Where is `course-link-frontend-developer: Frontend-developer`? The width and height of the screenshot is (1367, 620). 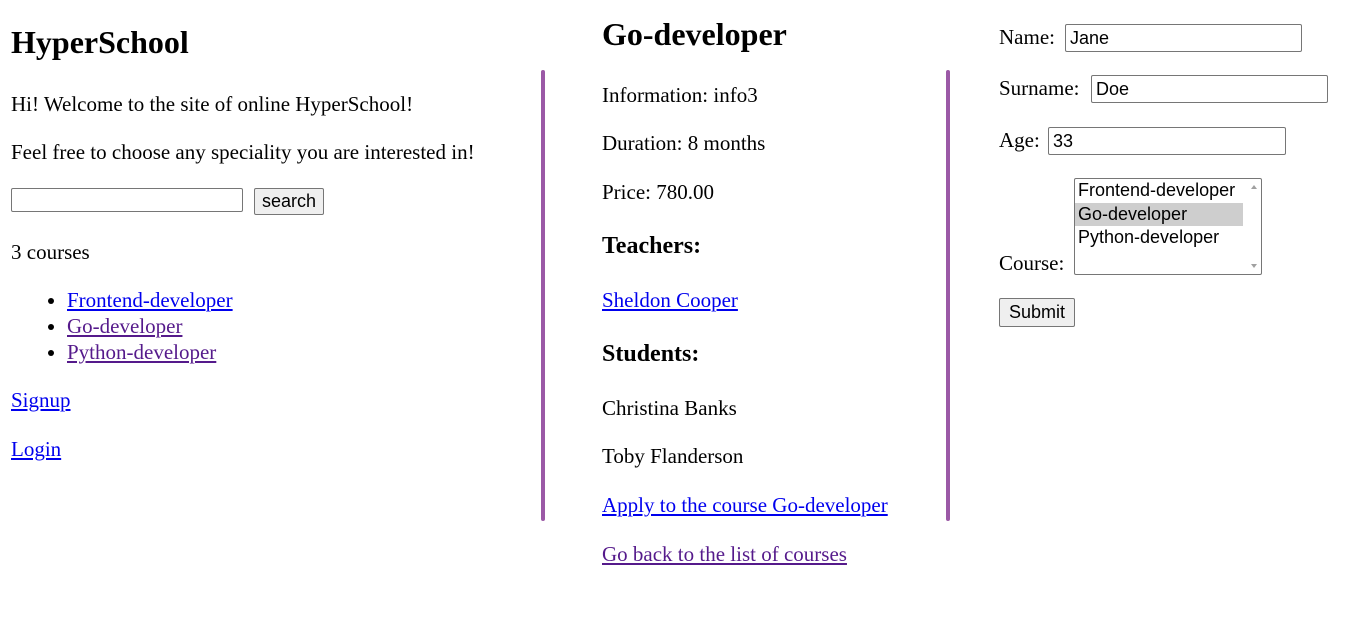
course-link-frontend-developer: Frontend-developer is located at coordinates (150, 300).